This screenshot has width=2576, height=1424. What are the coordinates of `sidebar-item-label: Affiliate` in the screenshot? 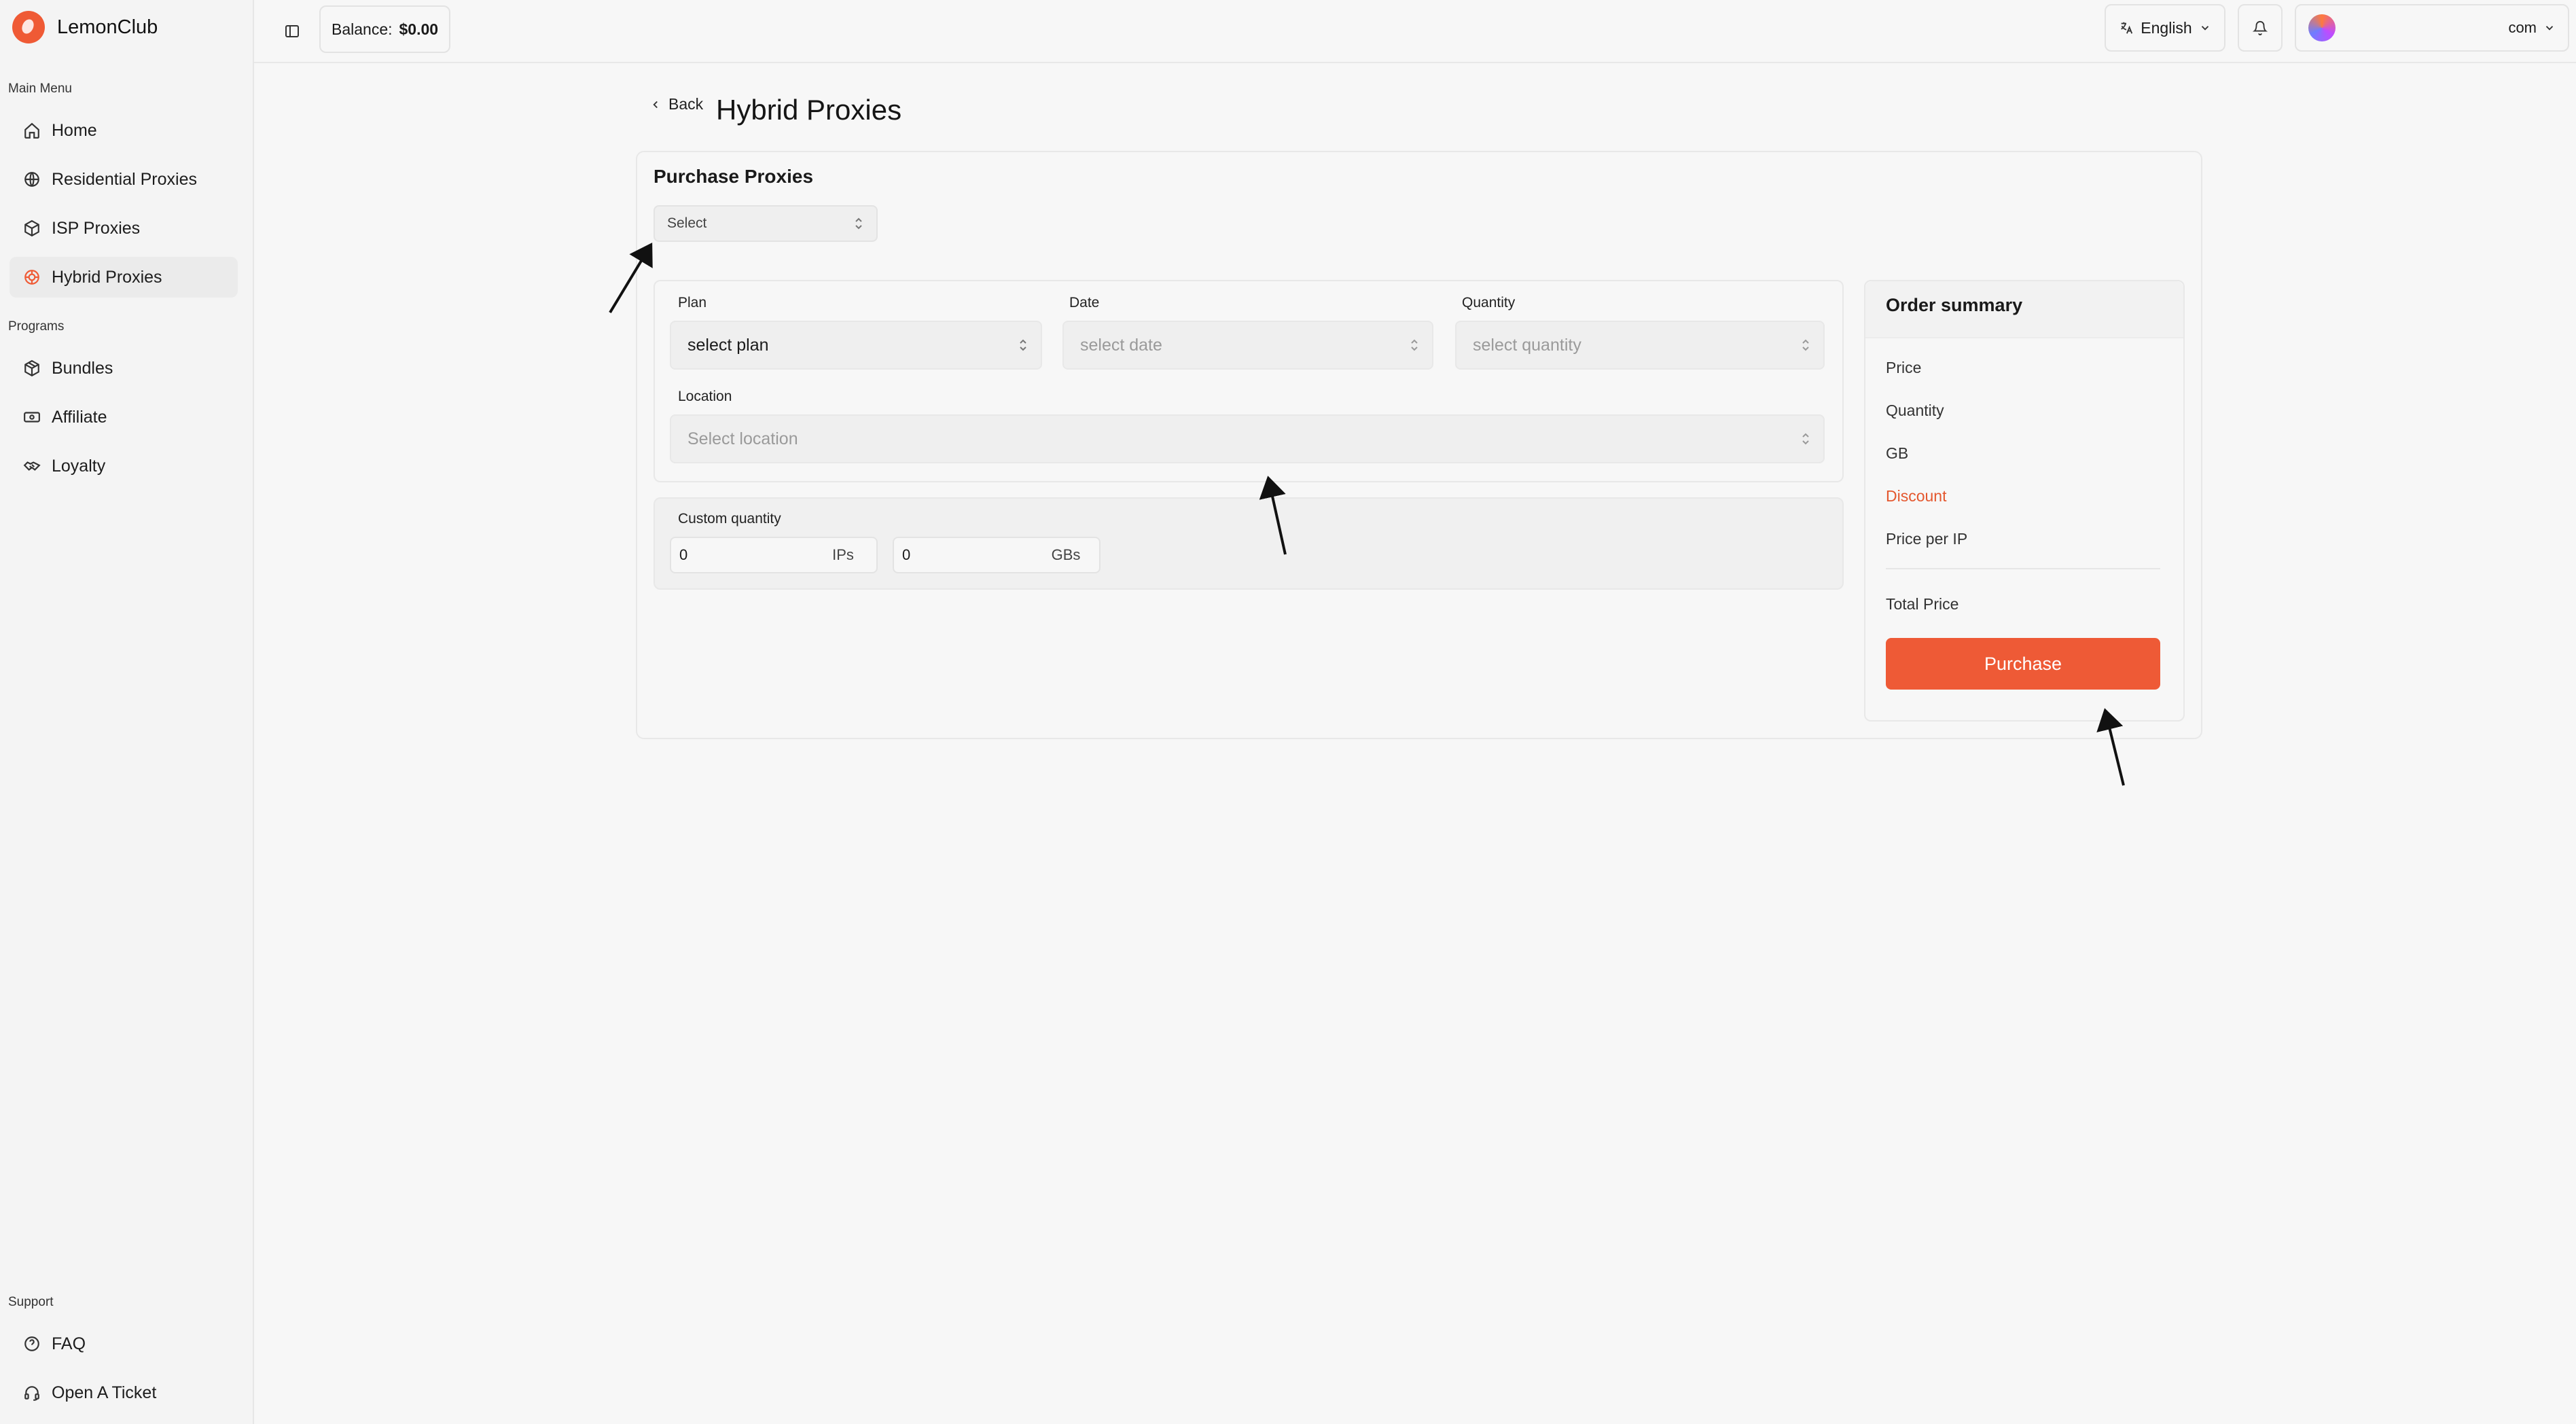 It's located at (79, 417).